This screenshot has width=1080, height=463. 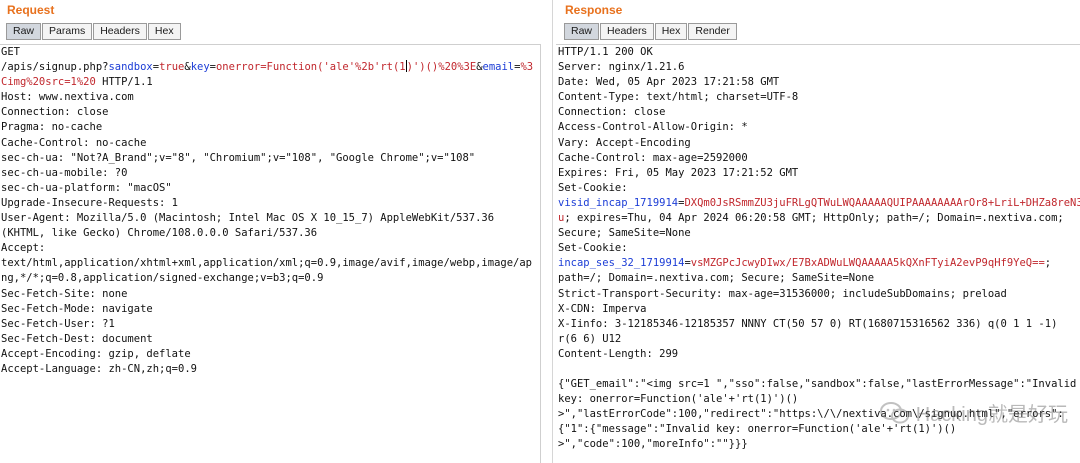 I want to click on response-header-line: Content-Type: text/html; charset=UTF-8, so click(x=678, y=97).